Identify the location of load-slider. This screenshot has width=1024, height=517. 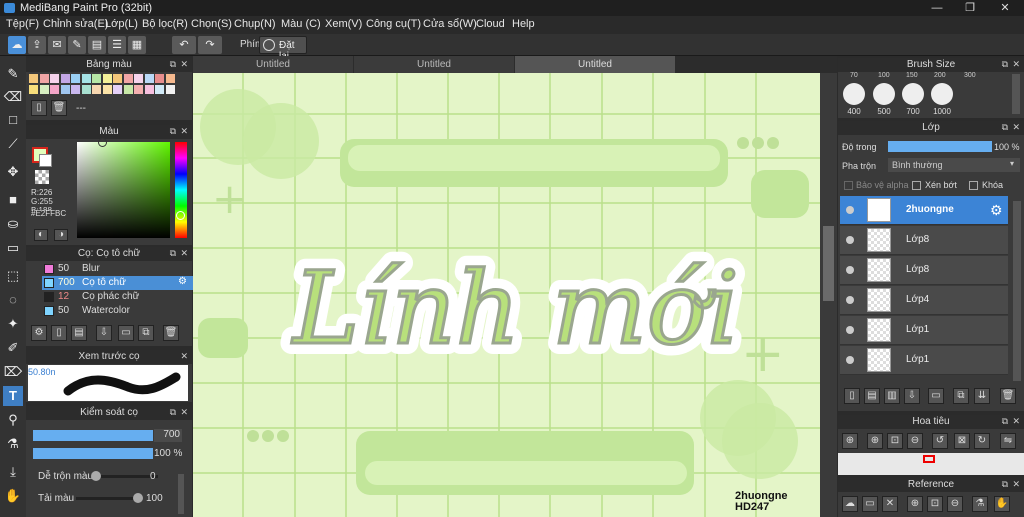
(109, 498).